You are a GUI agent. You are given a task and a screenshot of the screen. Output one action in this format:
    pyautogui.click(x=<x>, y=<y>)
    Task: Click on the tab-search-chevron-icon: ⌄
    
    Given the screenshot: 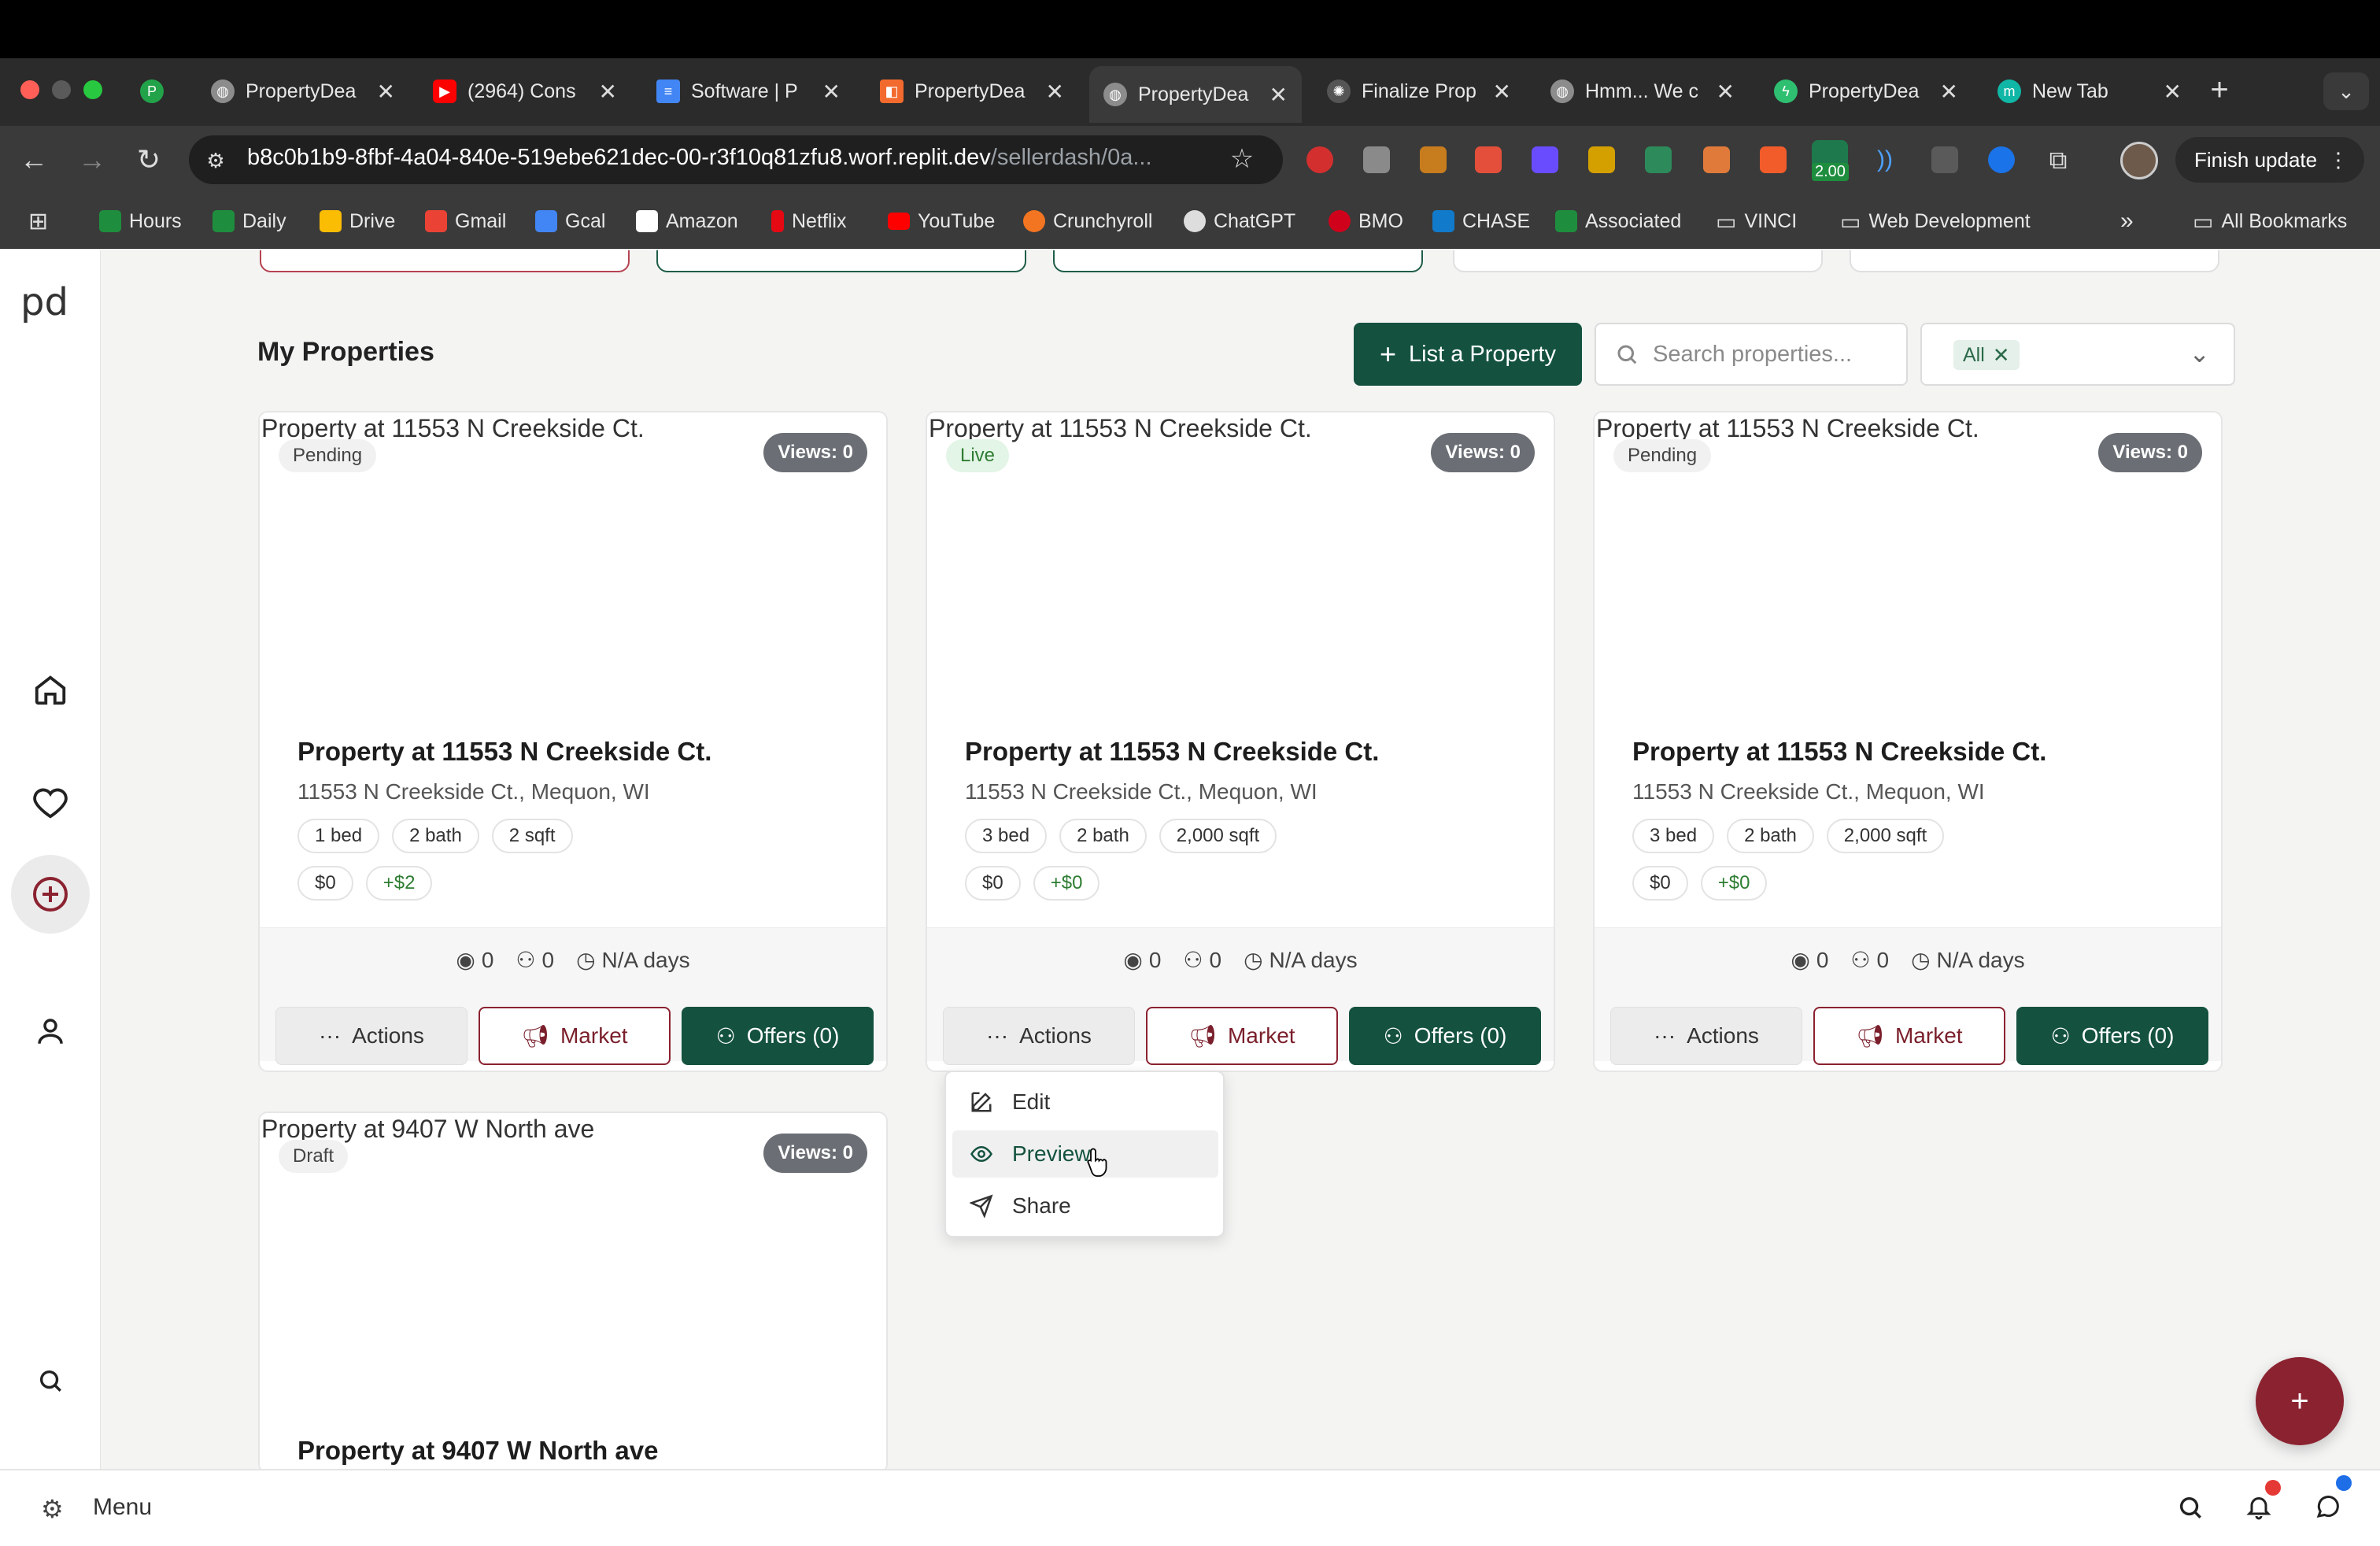 What is the action you would take?
    pyautogui.click(x=2346, y=91)
    